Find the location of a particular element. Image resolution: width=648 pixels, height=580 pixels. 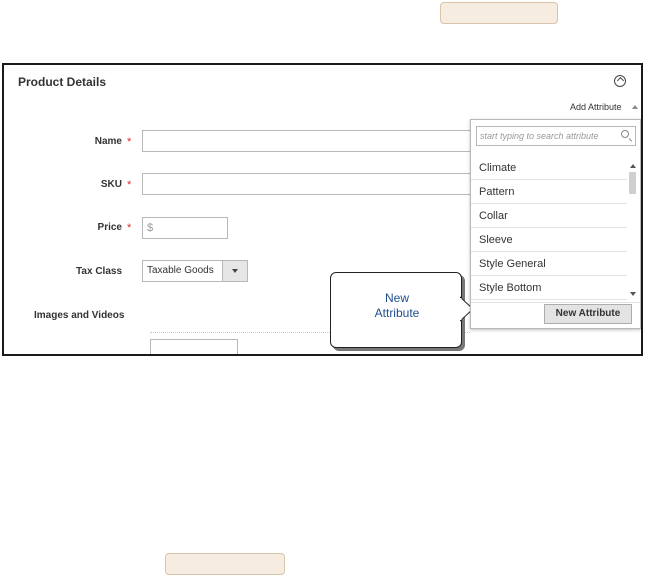

tax-class-label: Tax Class is located at coordinates (99, 271).